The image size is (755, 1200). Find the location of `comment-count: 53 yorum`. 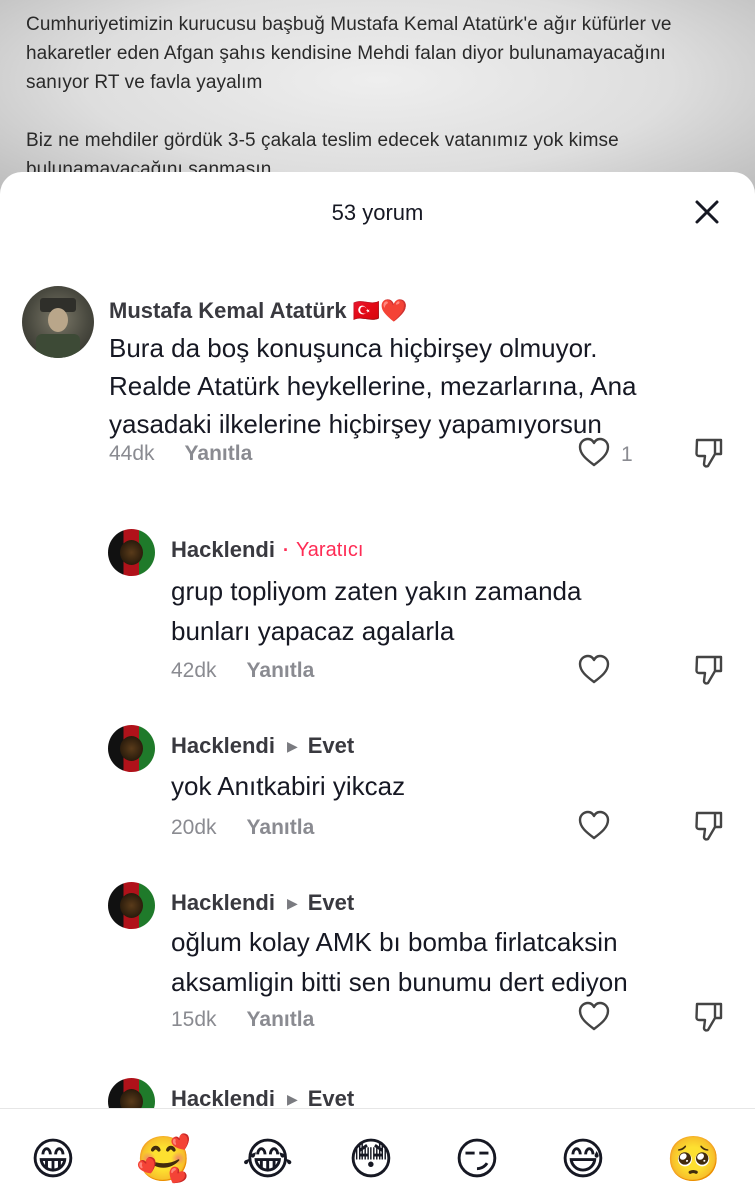

comment-count: 53 yorum is located at coordinates (377, 212).